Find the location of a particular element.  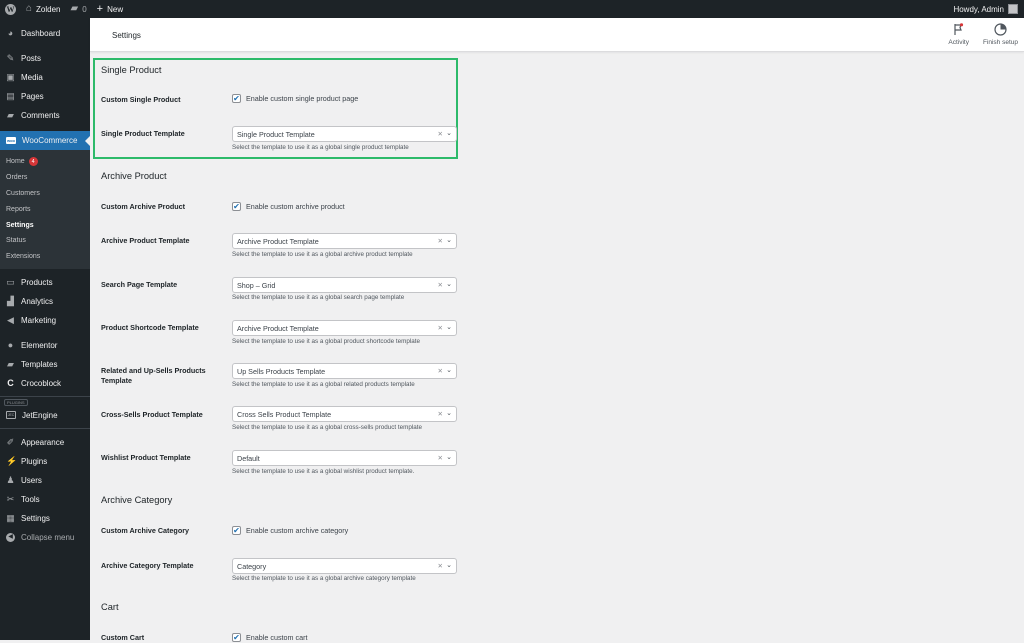

select-value: Archive Product Template is located at coordinates (278, 241).